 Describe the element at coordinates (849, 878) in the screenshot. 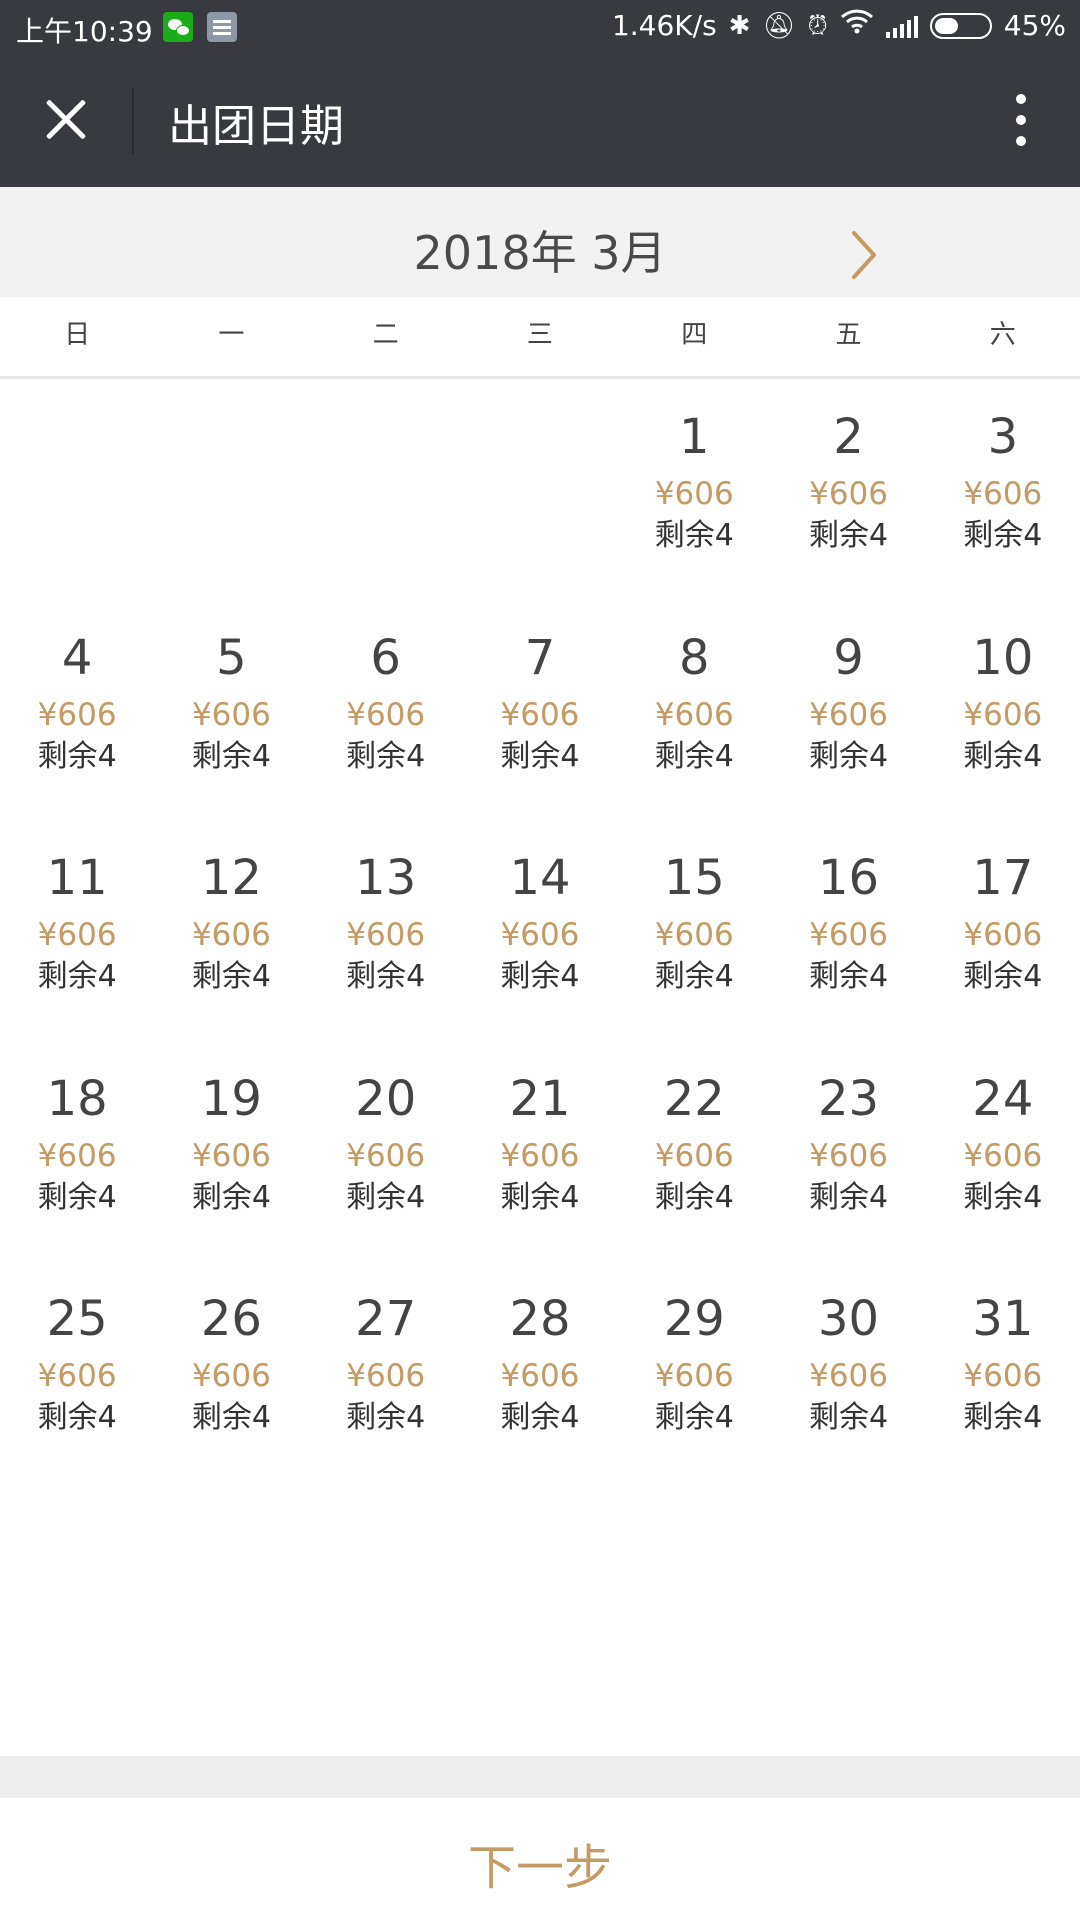

I see `day-number: 16` at that location.